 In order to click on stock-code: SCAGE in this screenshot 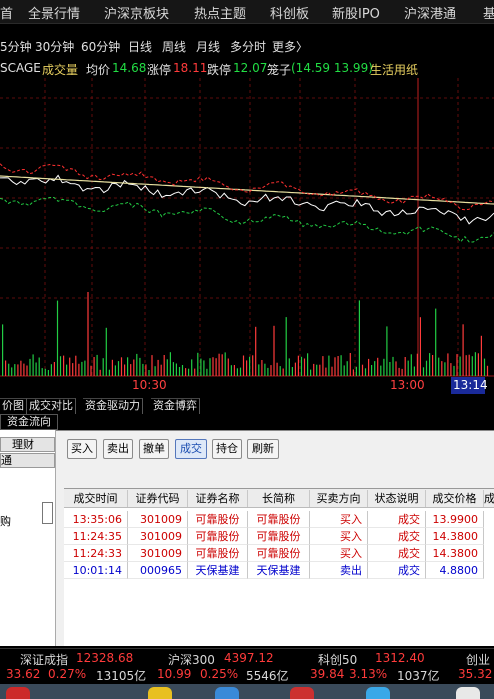, I will do `click(20, 68)`.